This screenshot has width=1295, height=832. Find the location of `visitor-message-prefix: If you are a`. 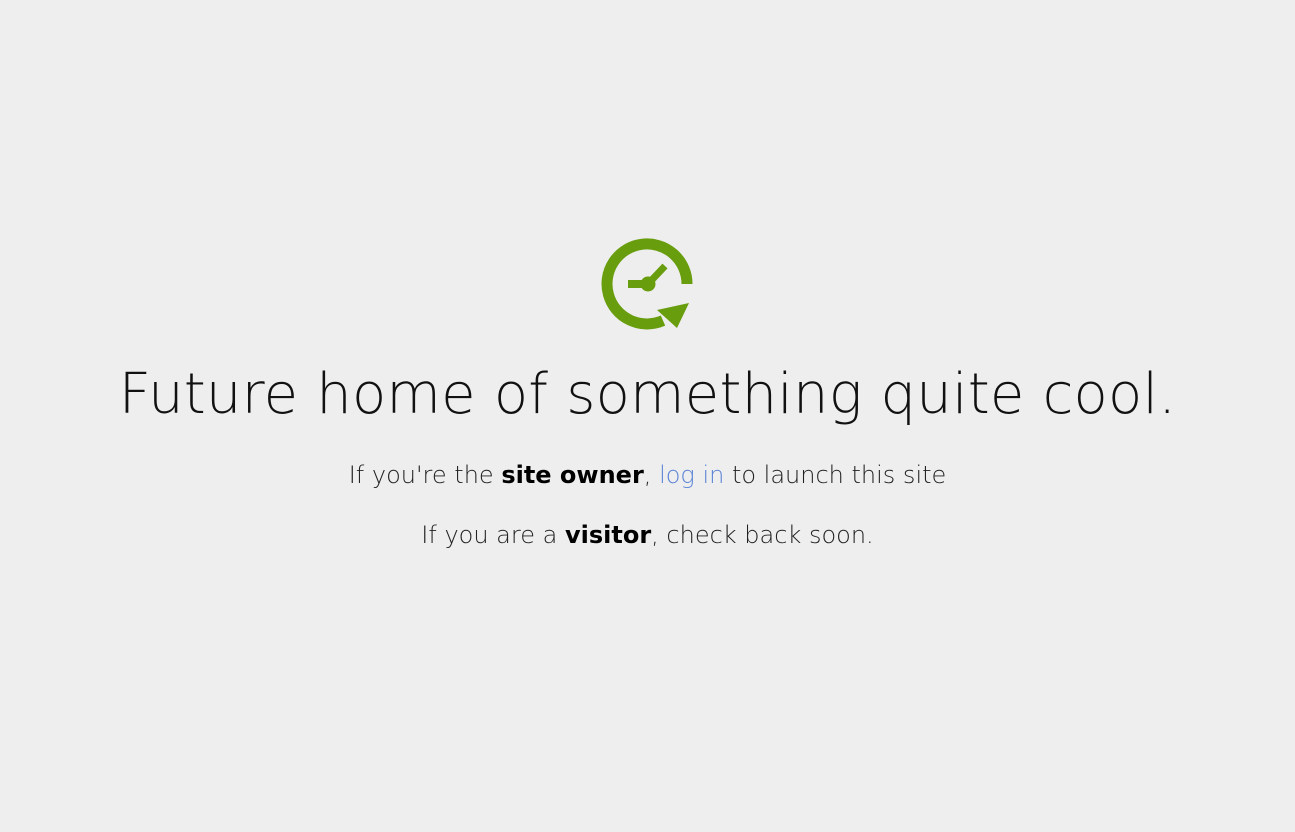

visitor-message-prefix: If you are a is located at coordinates (493, 535).